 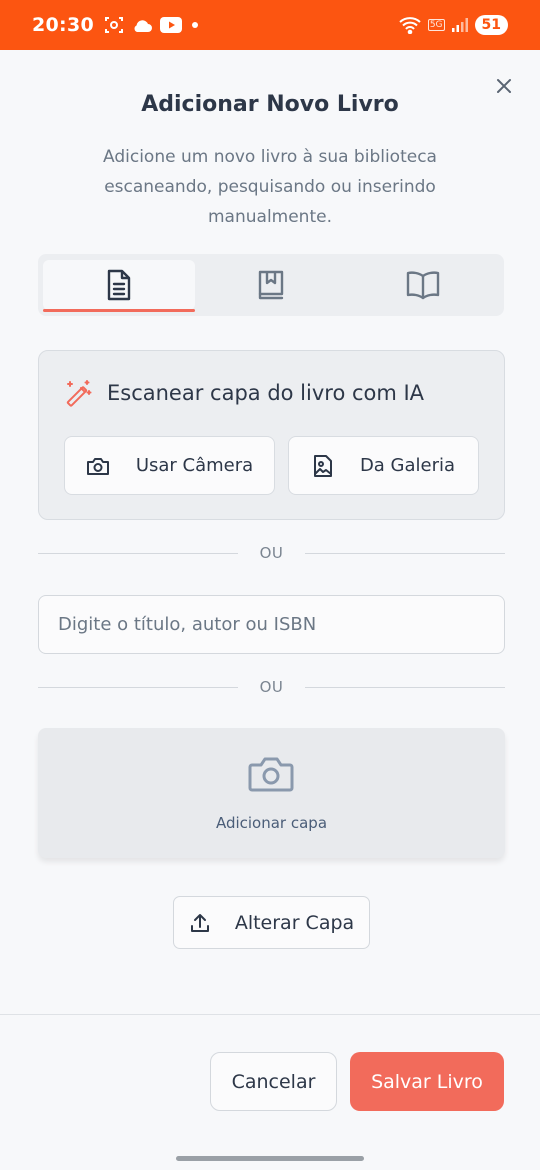 What do you see at coordinates (459, 25) in the screenshot?
I see `signal-icon` at bounding box center [459, 25].